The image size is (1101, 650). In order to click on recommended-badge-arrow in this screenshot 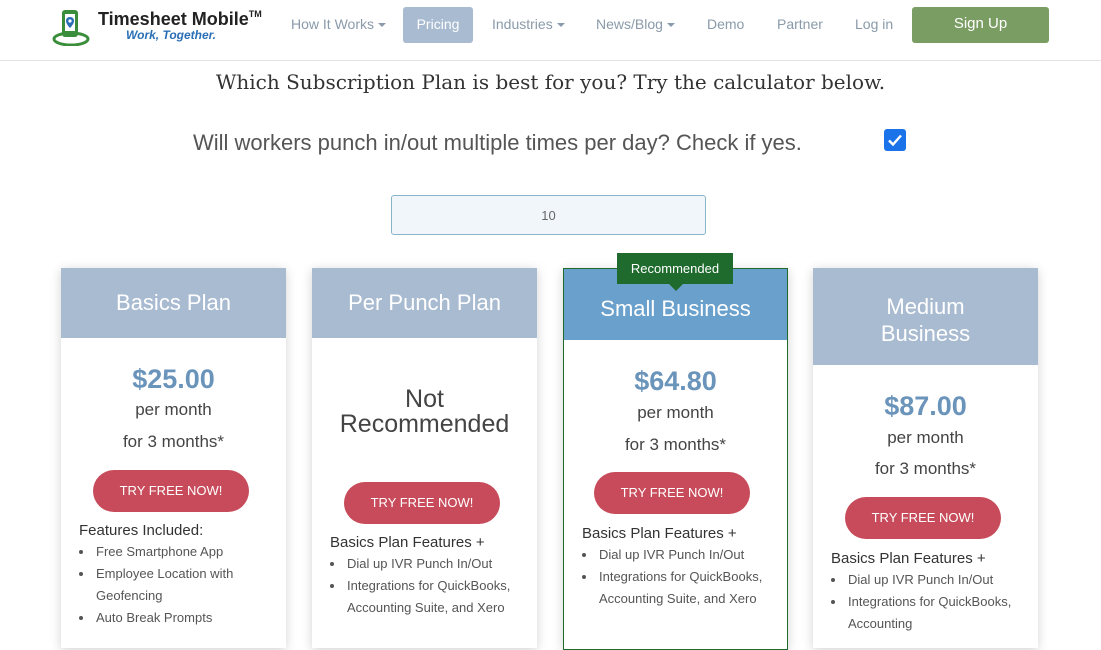, I will do `click(676, 287)`.